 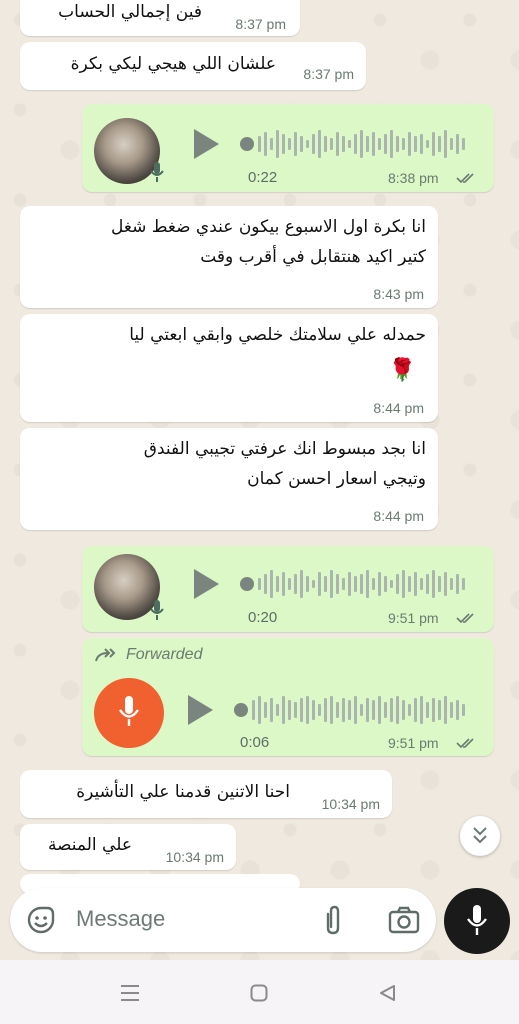 I want to click on voice-duration: 0:22, so click(x=263, y=177).